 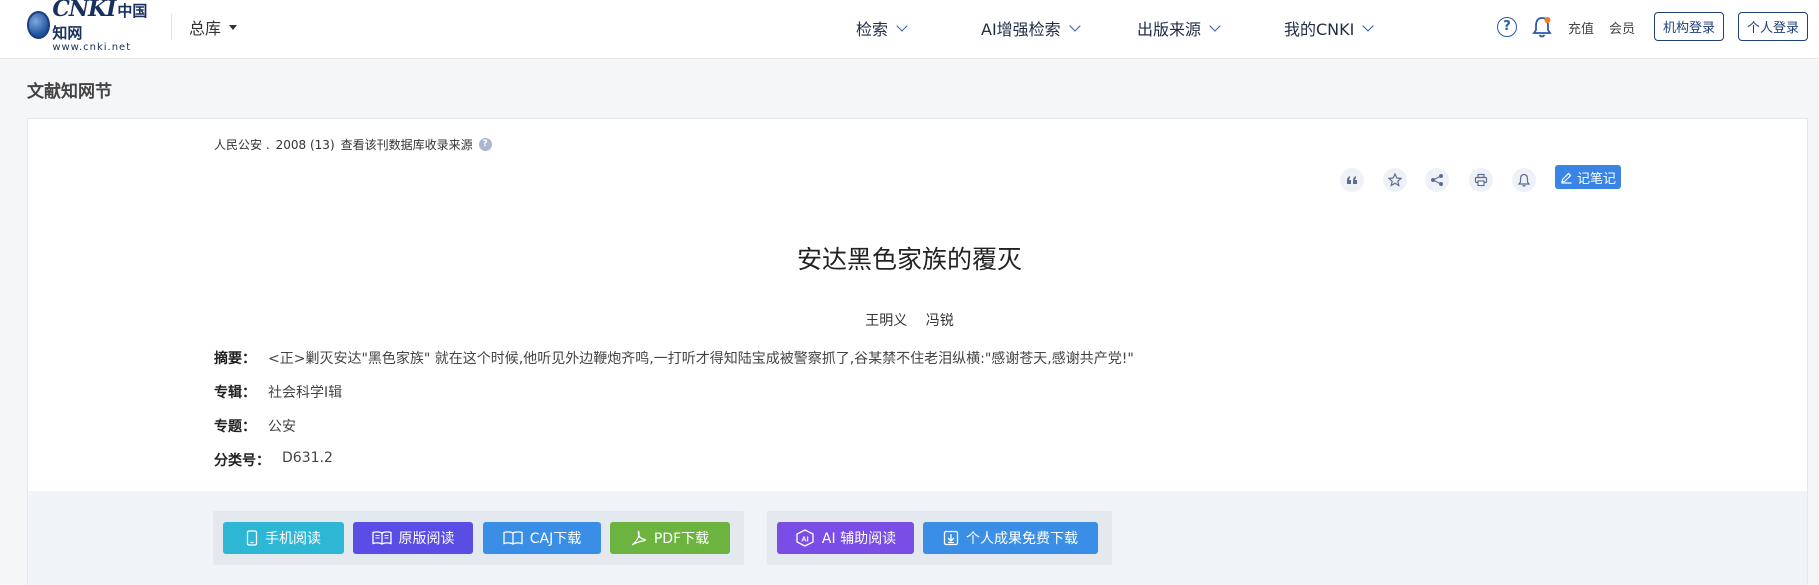 I want to click on book-icon, so click(x=513, y=538).